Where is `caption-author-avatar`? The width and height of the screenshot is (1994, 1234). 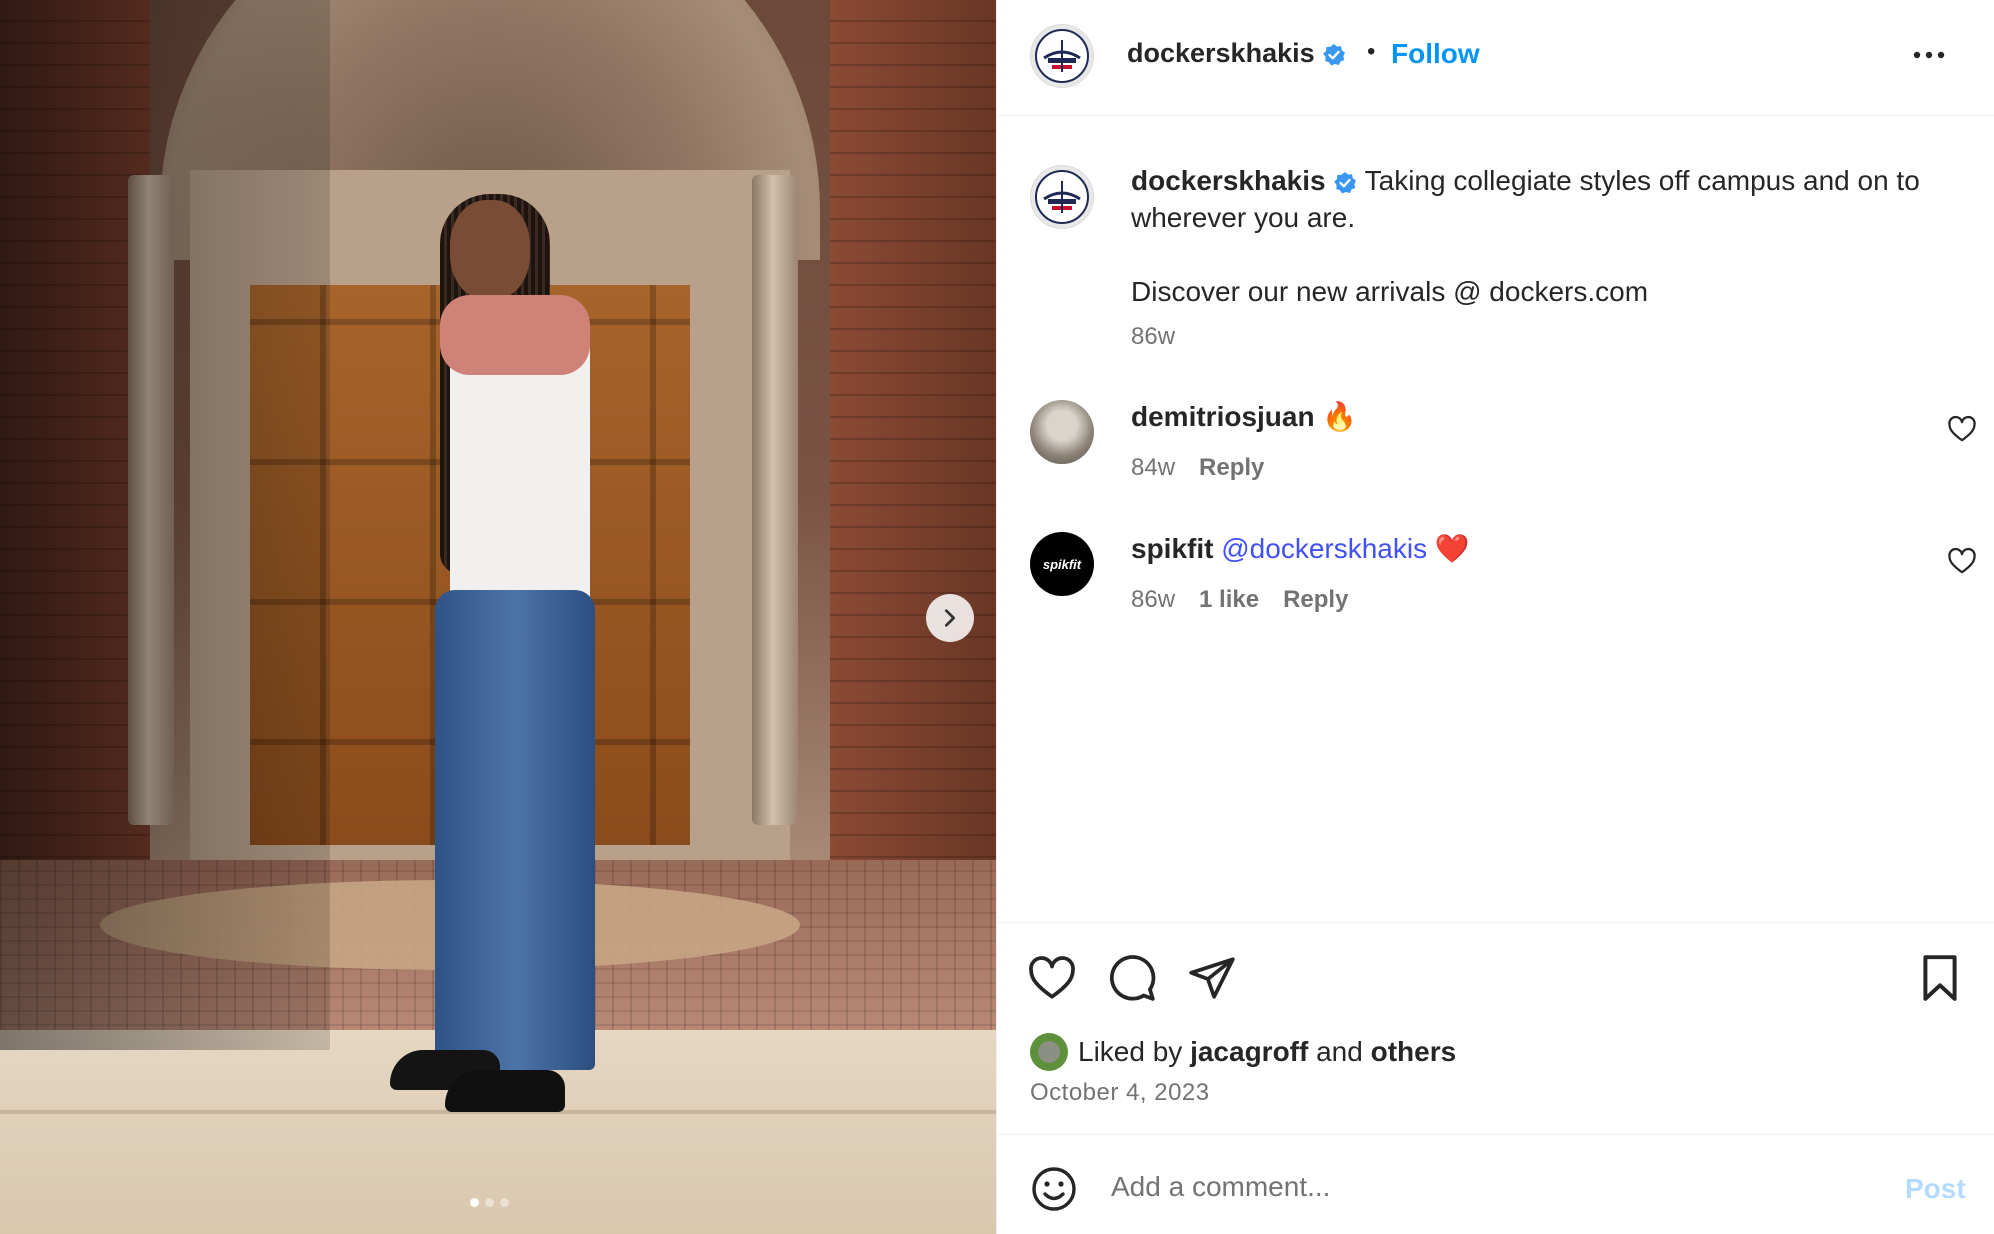 caption-author-avatar is located at coordinates (1062, 197).